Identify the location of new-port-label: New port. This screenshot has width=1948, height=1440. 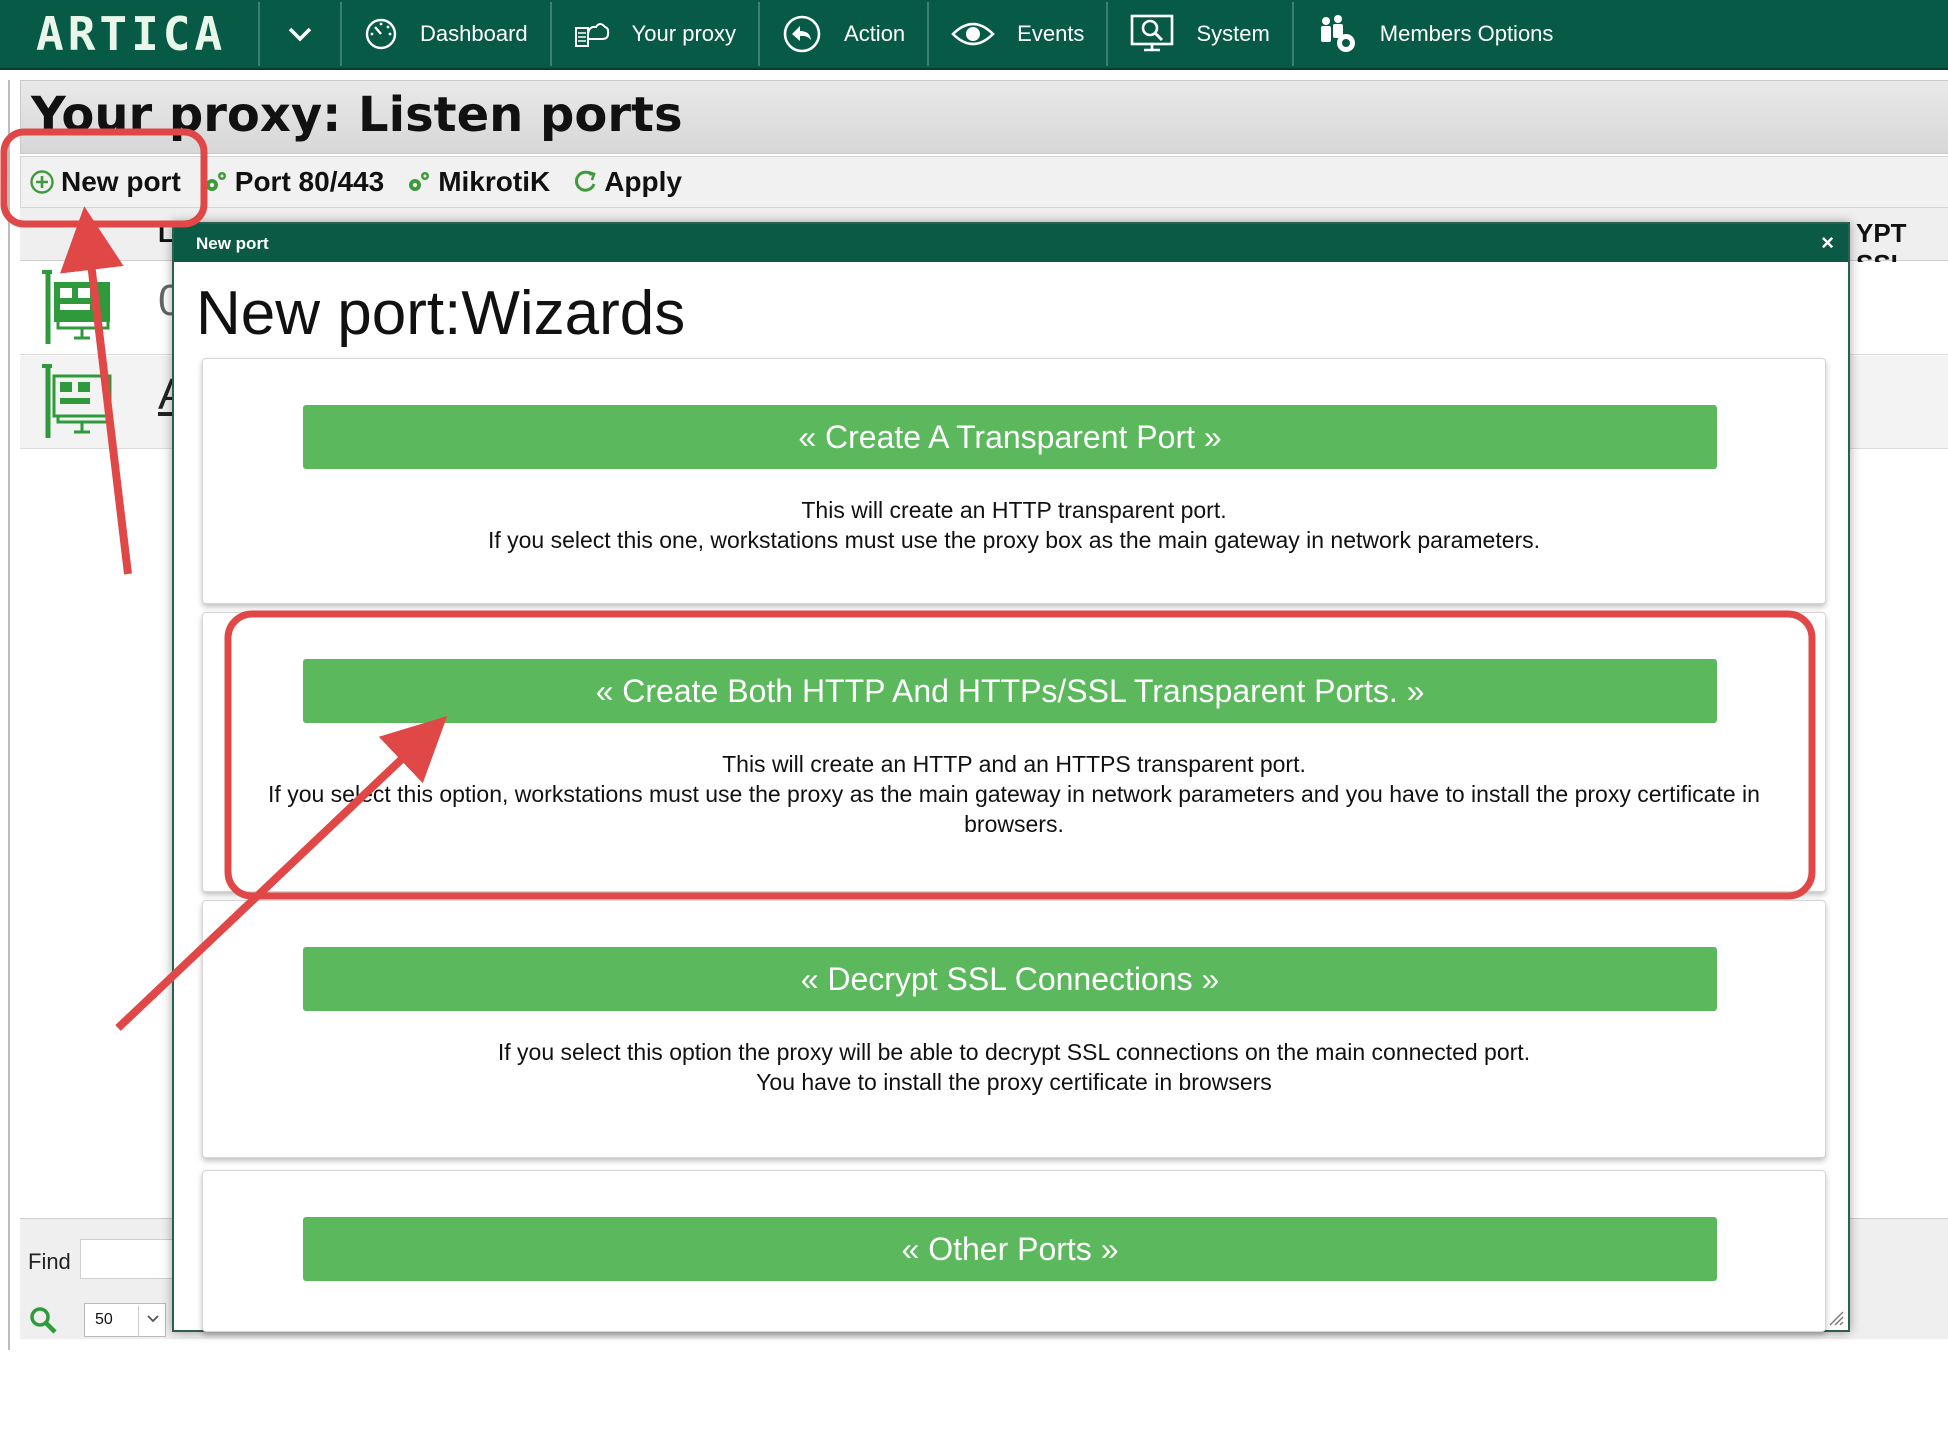
(121, 181).